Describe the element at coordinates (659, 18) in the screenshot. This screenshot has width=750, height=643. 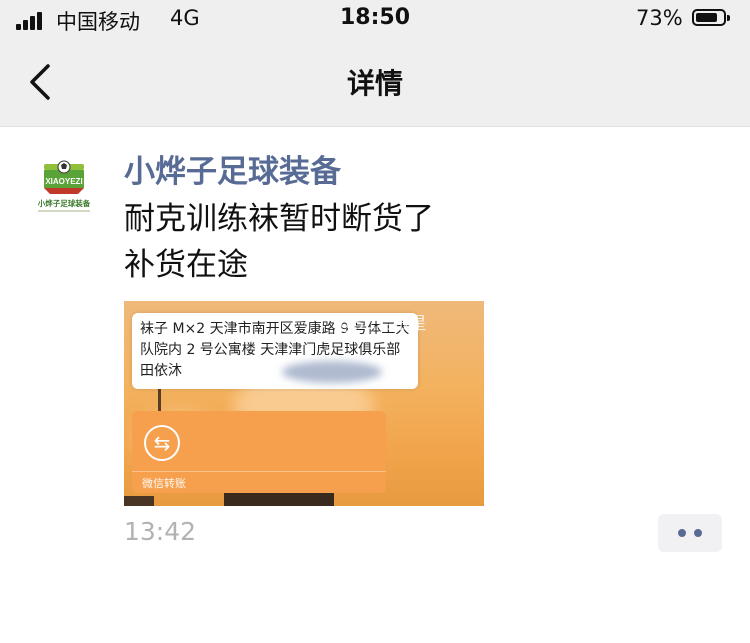
I see `battery-percent: 73%` at that location.